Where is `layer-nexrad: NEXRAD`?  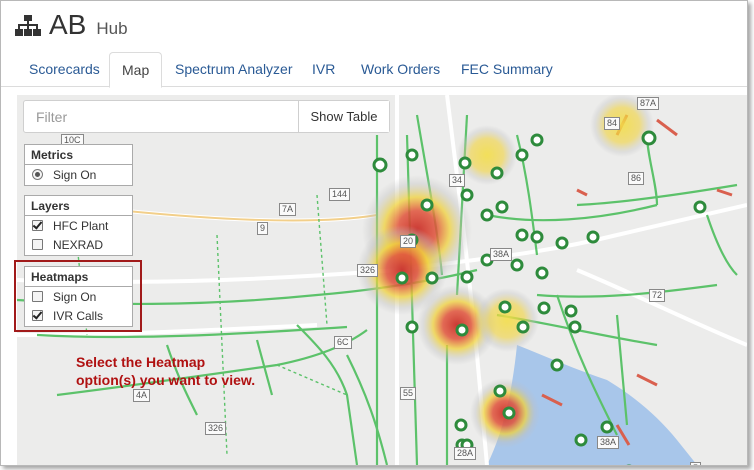
layer-nexrad: NEXRAD is located at coordinates (78, 244).